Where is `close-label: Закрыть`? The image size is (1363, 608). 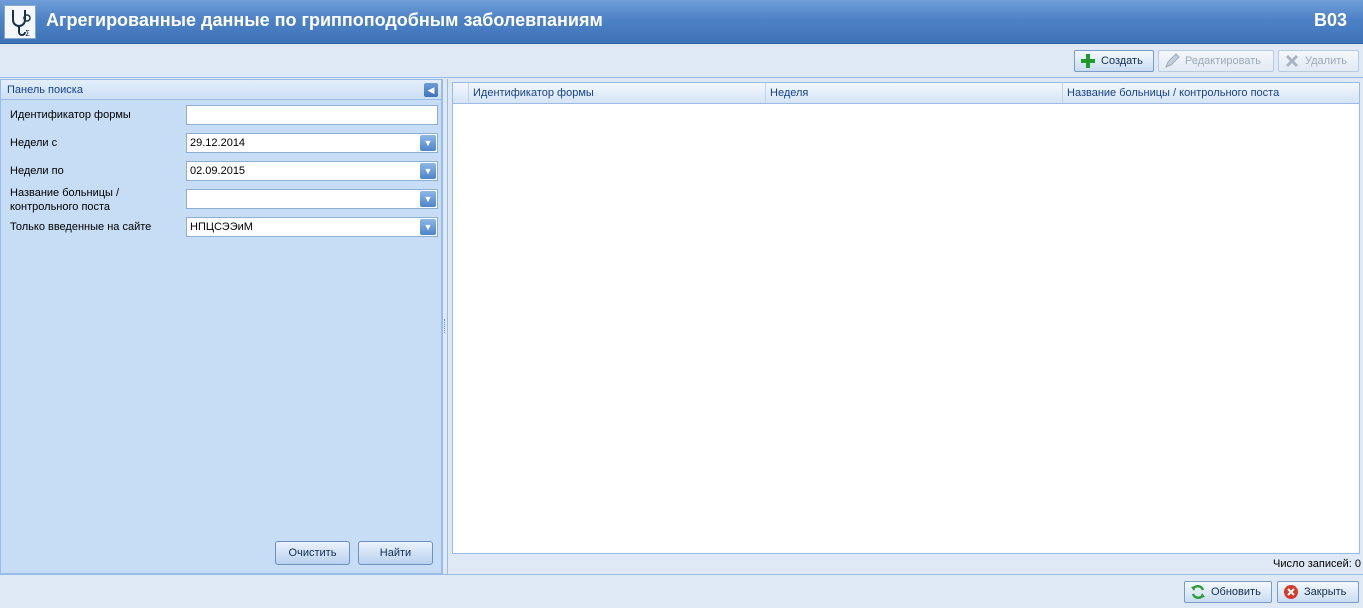 close-label: Закрыть is located at coordinates (1325, 592).